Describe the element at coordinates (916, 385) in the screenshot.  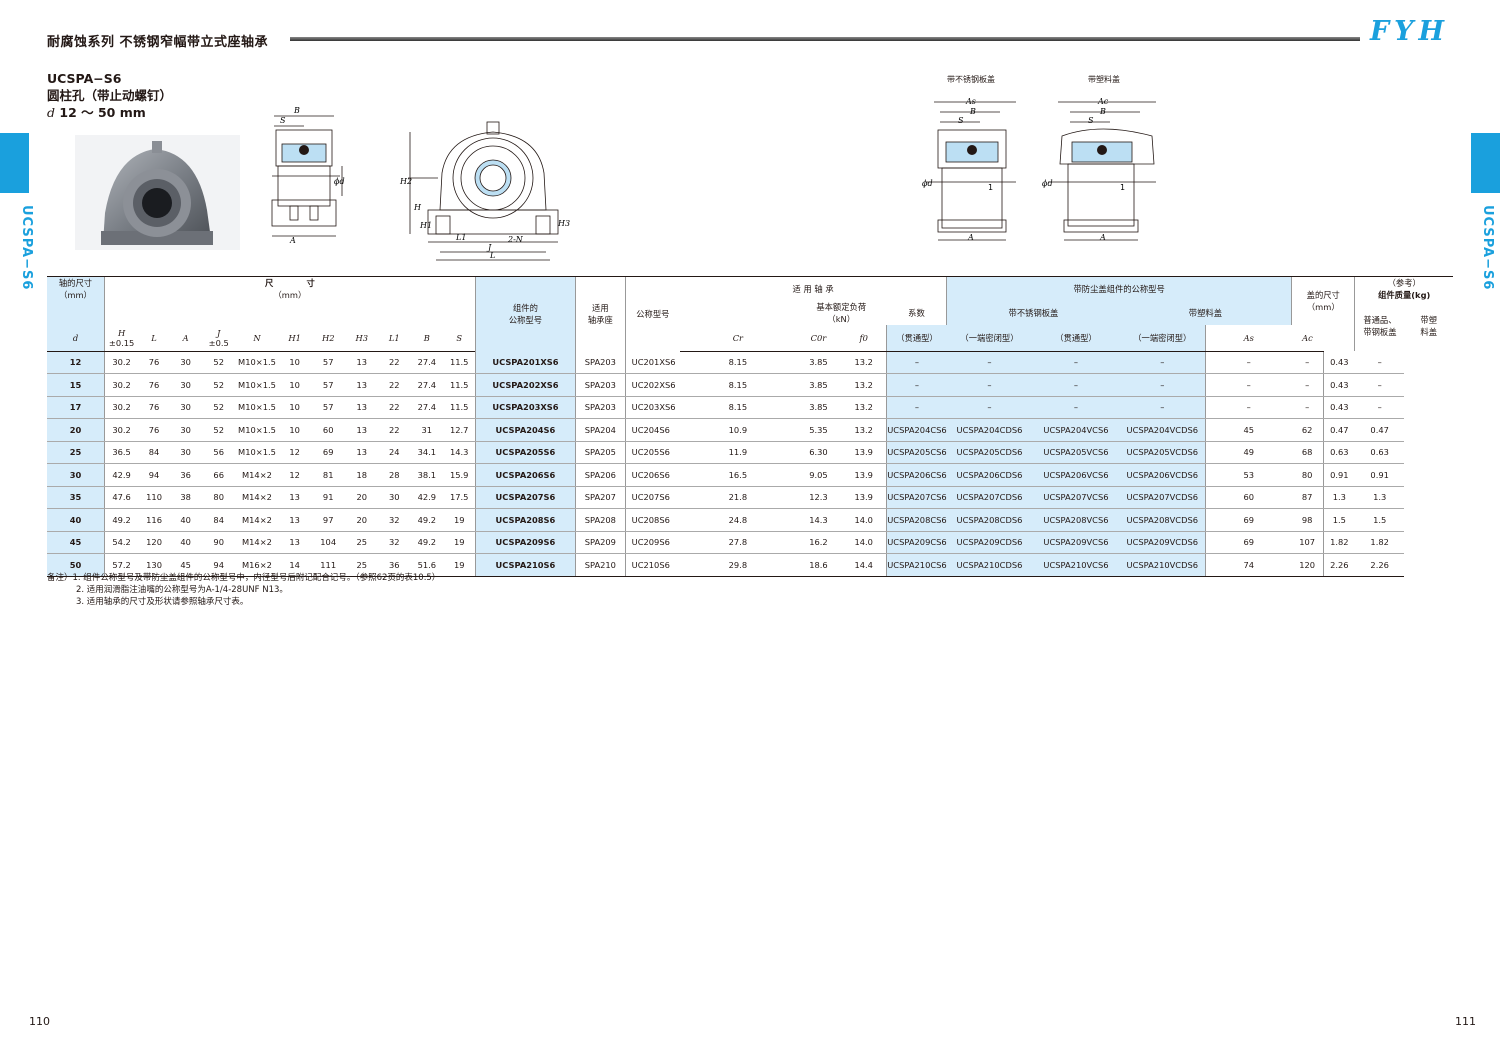
I see `cell-sc: –` at that location.